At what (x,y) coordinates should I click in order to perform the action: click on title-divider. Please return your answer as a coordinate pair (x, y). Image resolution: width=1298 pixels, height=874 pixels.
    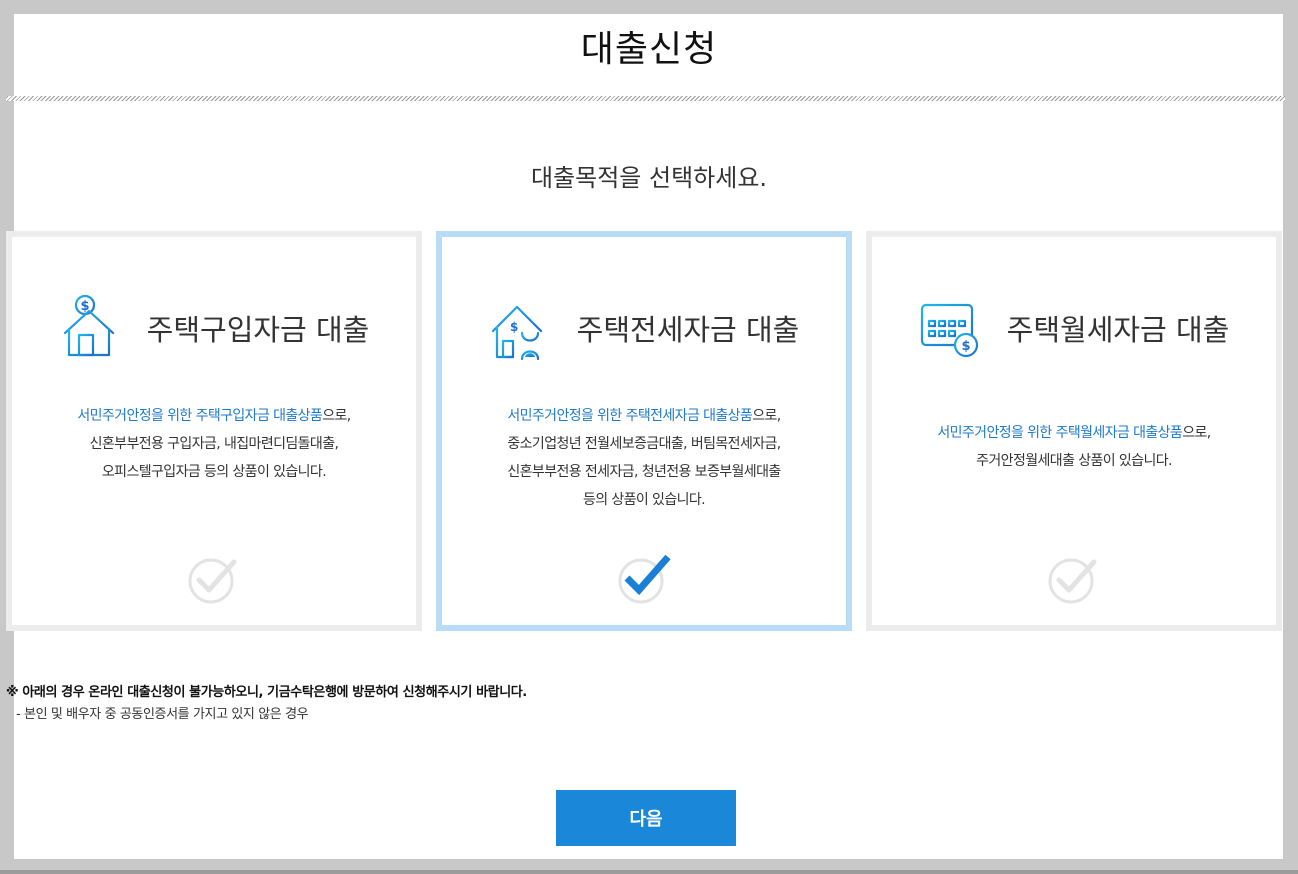
    Looking at the image, I should click on (645, 98).